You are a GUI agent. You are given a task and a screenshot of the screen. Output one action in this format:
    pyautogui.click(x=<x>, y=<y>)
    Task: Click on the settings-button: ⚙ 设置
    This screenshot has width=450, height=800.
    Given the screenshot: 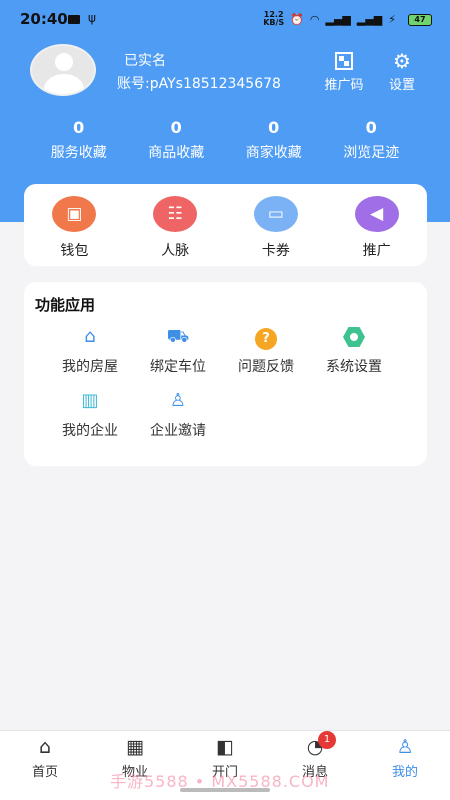 What is the action you would take?
    pyautogui.click(x=402, y=71)
    